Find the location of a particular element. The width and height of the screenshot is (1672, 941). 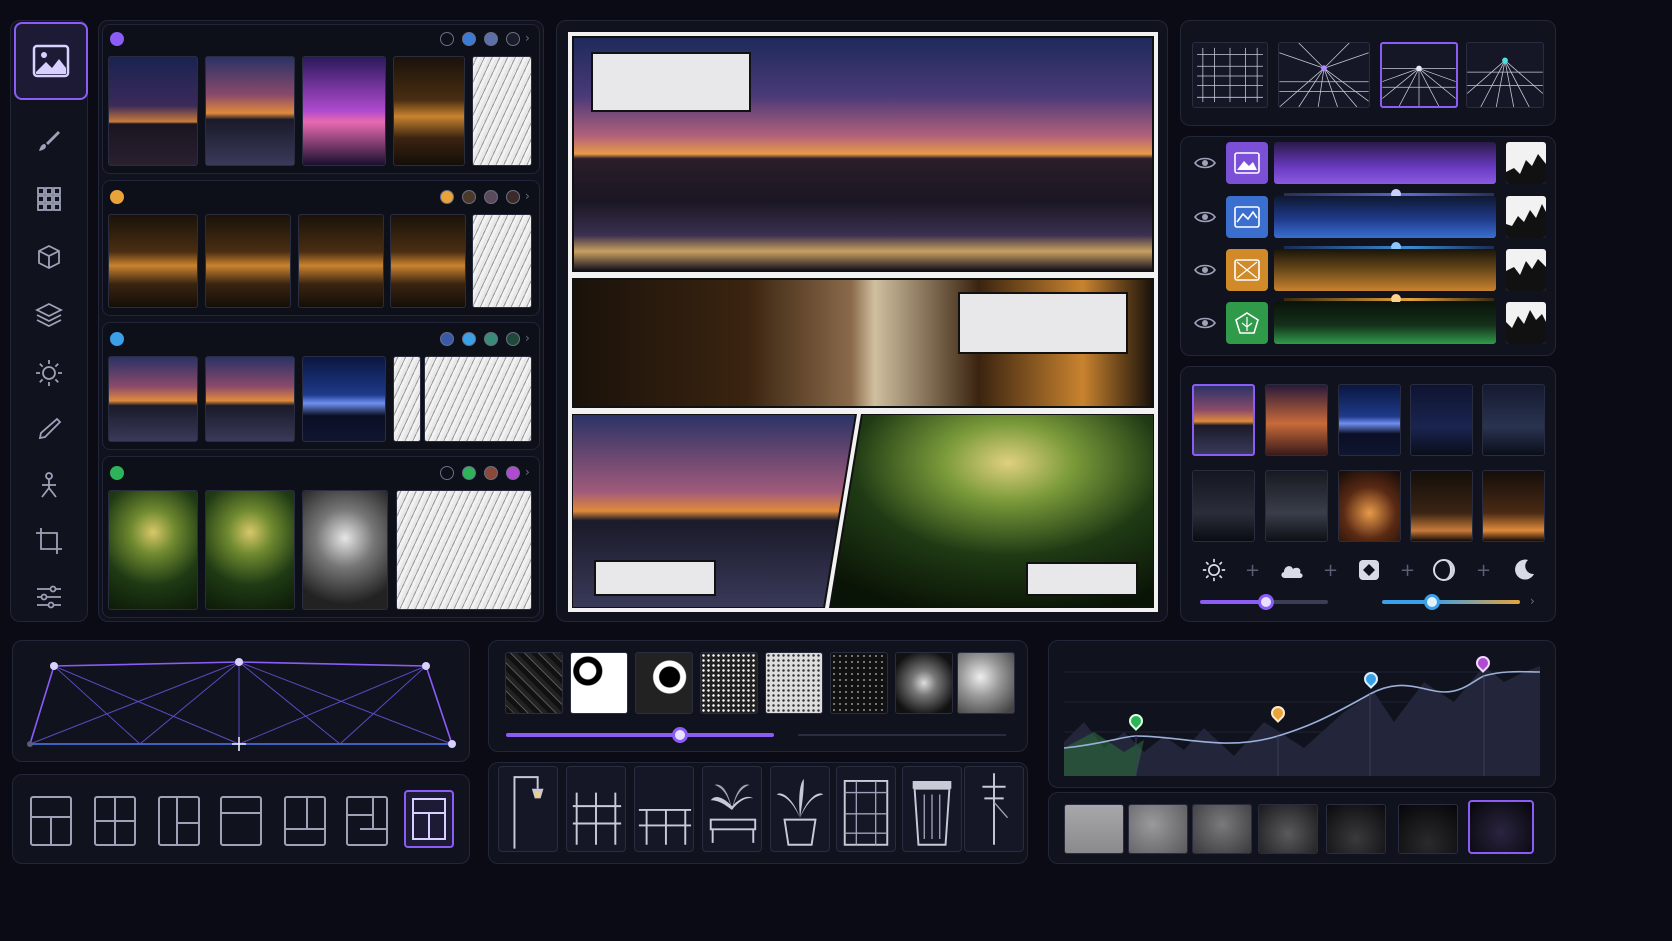

utility-pole-prop is located at coordinates (994, 809).